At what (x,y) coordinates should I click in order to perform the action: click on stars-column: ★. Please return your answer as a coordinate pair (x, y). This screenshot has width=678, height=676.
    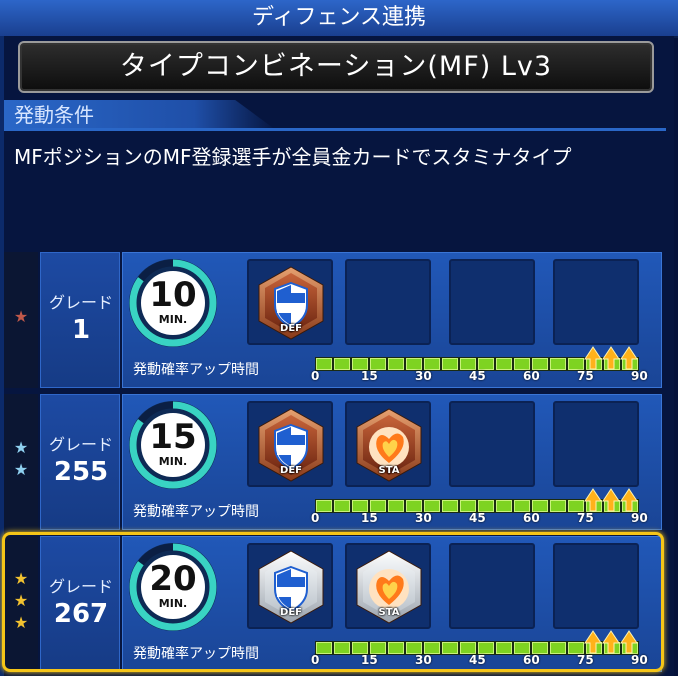
    Looking at the image, I should click on (21, 320).